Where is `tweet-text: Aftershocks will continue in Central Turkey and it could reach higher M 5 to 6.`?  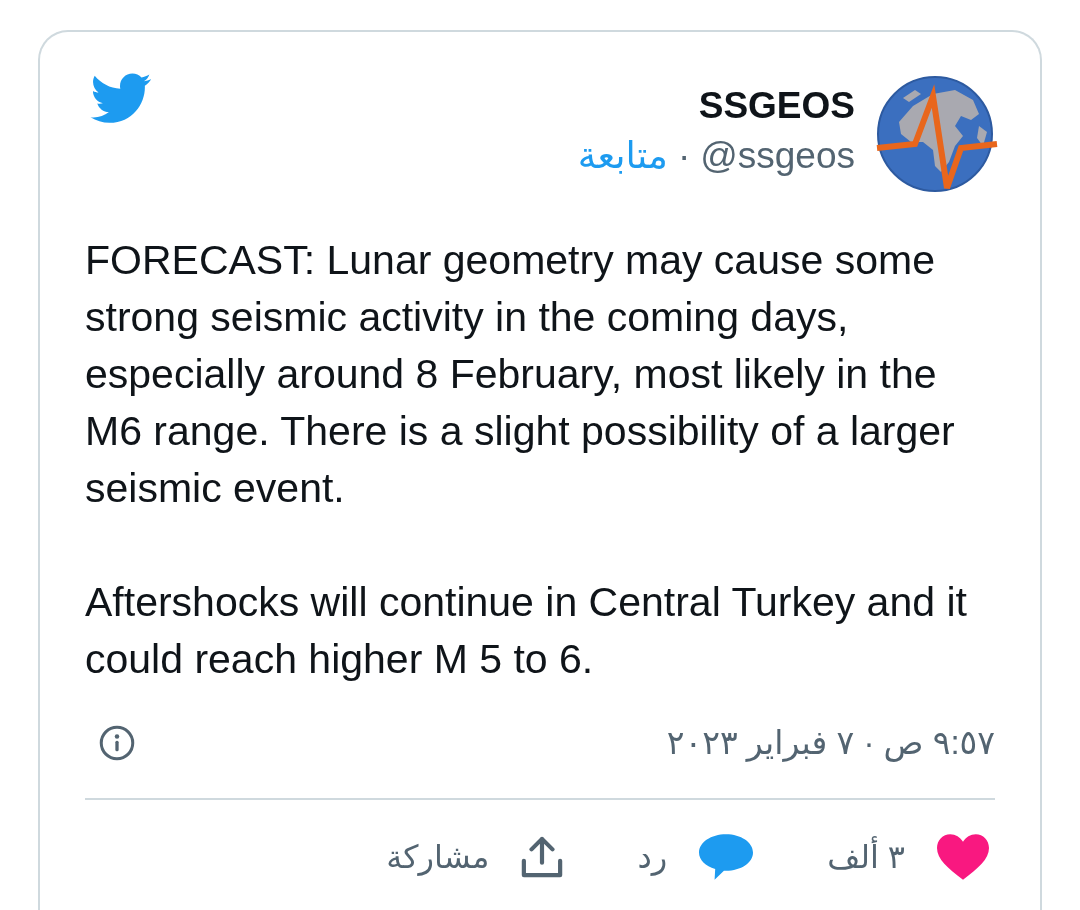
tweet-text: Aftershocks will continue in Central Turkey and it could reach higher M 5 to 6. is located at coordinates (526, 631).